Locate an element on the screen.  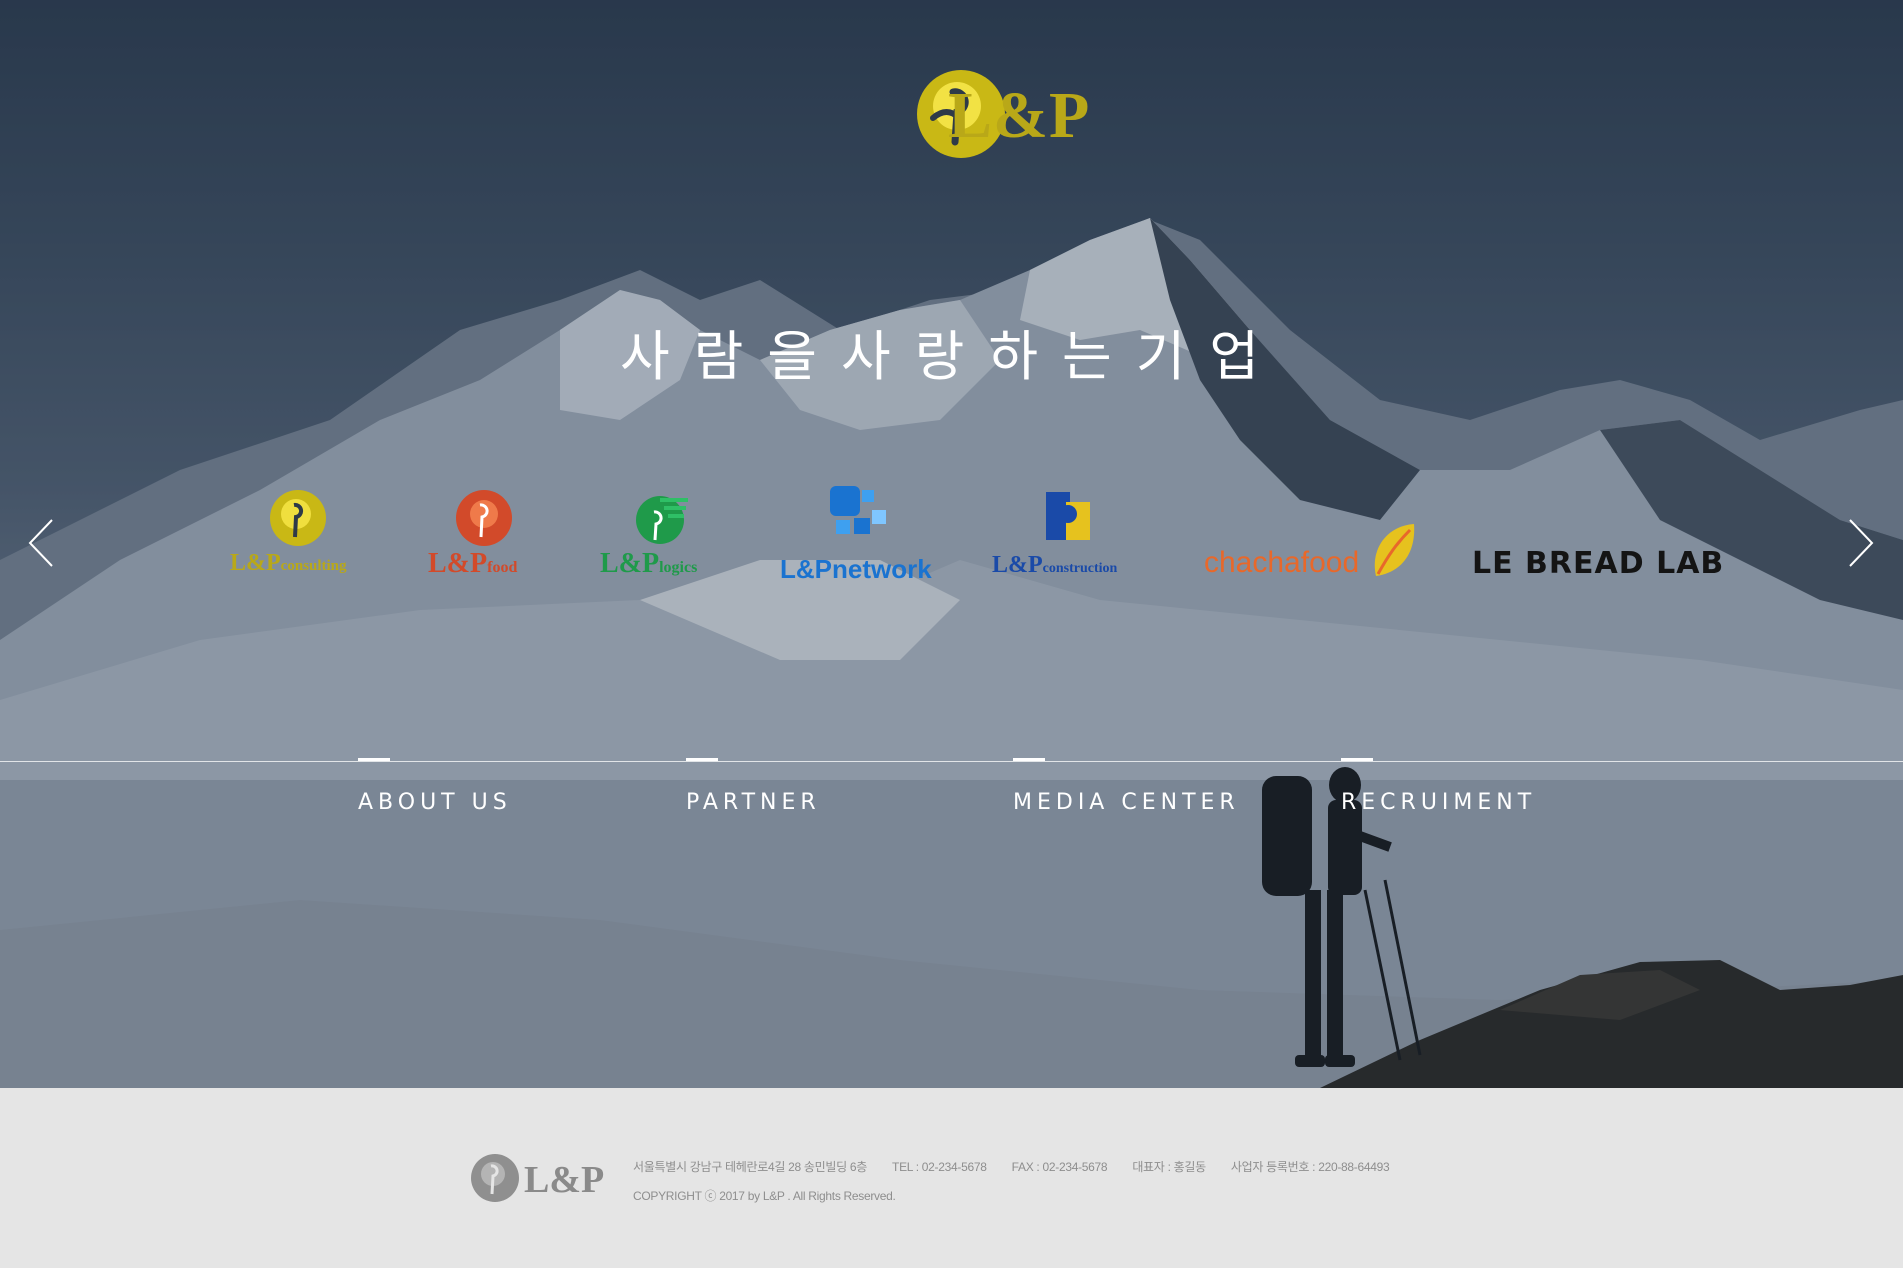
chachafood-leaf-icon is located at coordinates (1394, 550).